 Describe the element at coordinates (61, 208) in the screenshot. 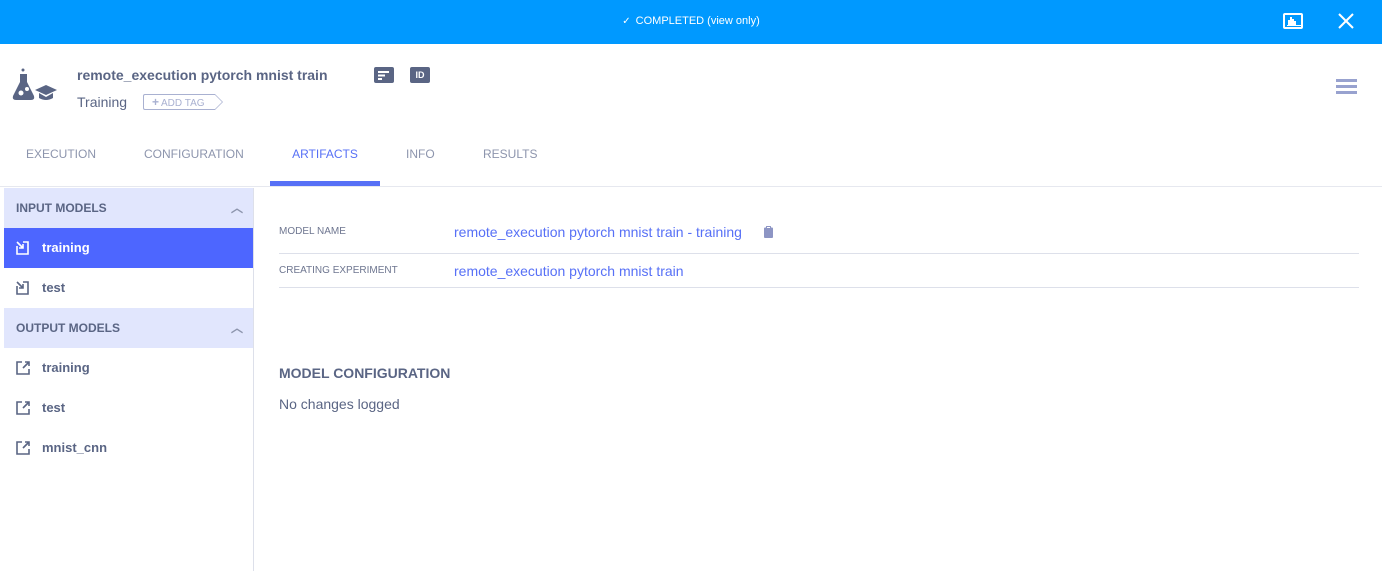

I see `section-title: INPUT MODELS` at that location.